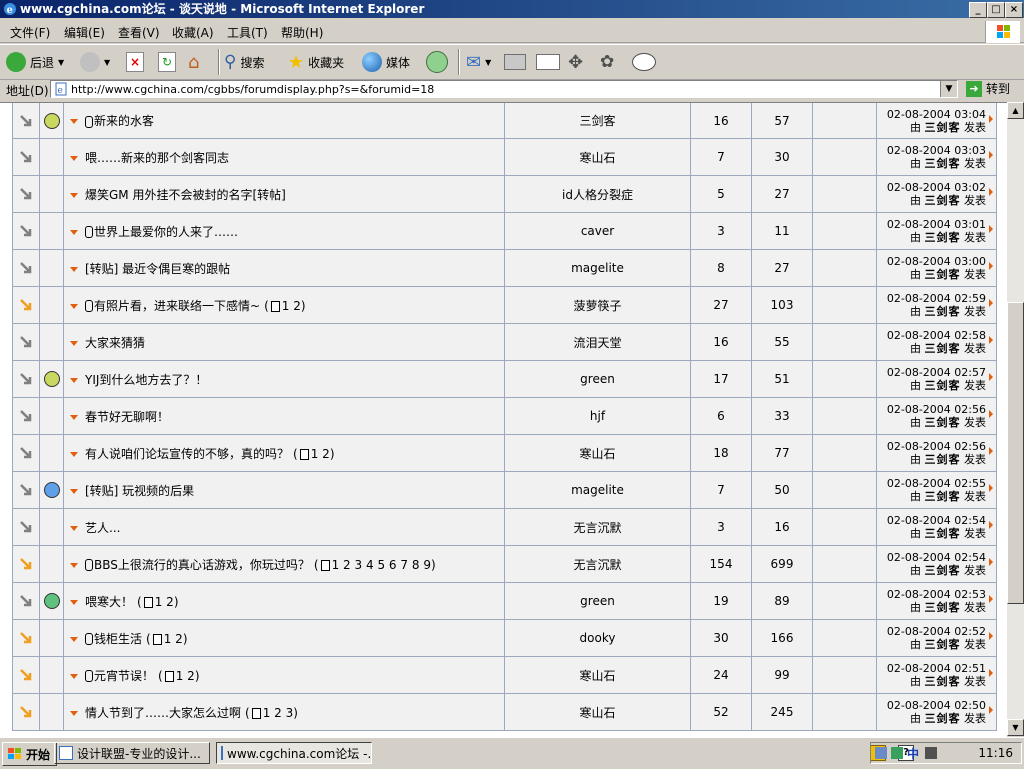  I want to click on thread-author: dooky, so click(597, 638).